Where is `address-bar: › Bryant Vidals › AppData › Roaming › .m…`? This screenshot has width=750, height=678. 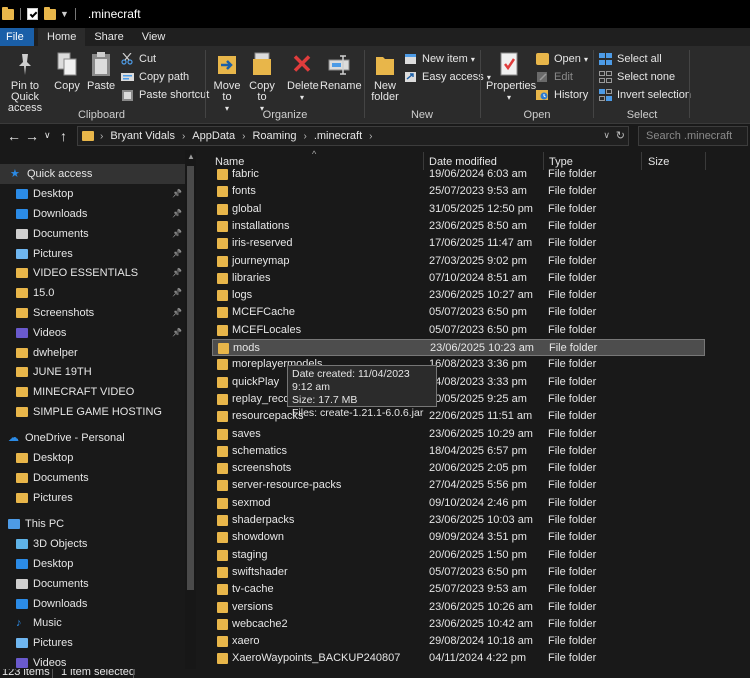 address-bar: › Bryant Vidals › AppData › Roaming › .m… is located at coordinates (353, 136).